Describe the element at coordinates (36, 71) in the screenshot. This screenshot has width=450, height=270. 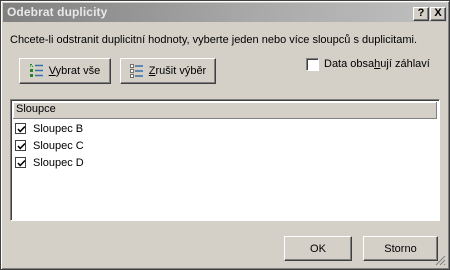
I see `select-all-list-icon` at that location.